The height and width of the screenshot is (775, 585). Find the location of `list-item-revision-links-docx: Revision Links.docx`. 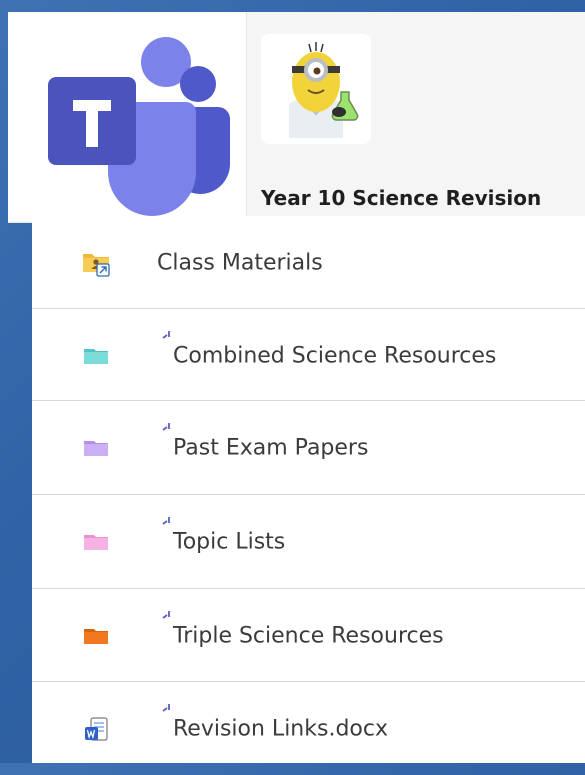

list-item-revision-links-docx: Revision Links.docx is located at coordinates (308, 728).